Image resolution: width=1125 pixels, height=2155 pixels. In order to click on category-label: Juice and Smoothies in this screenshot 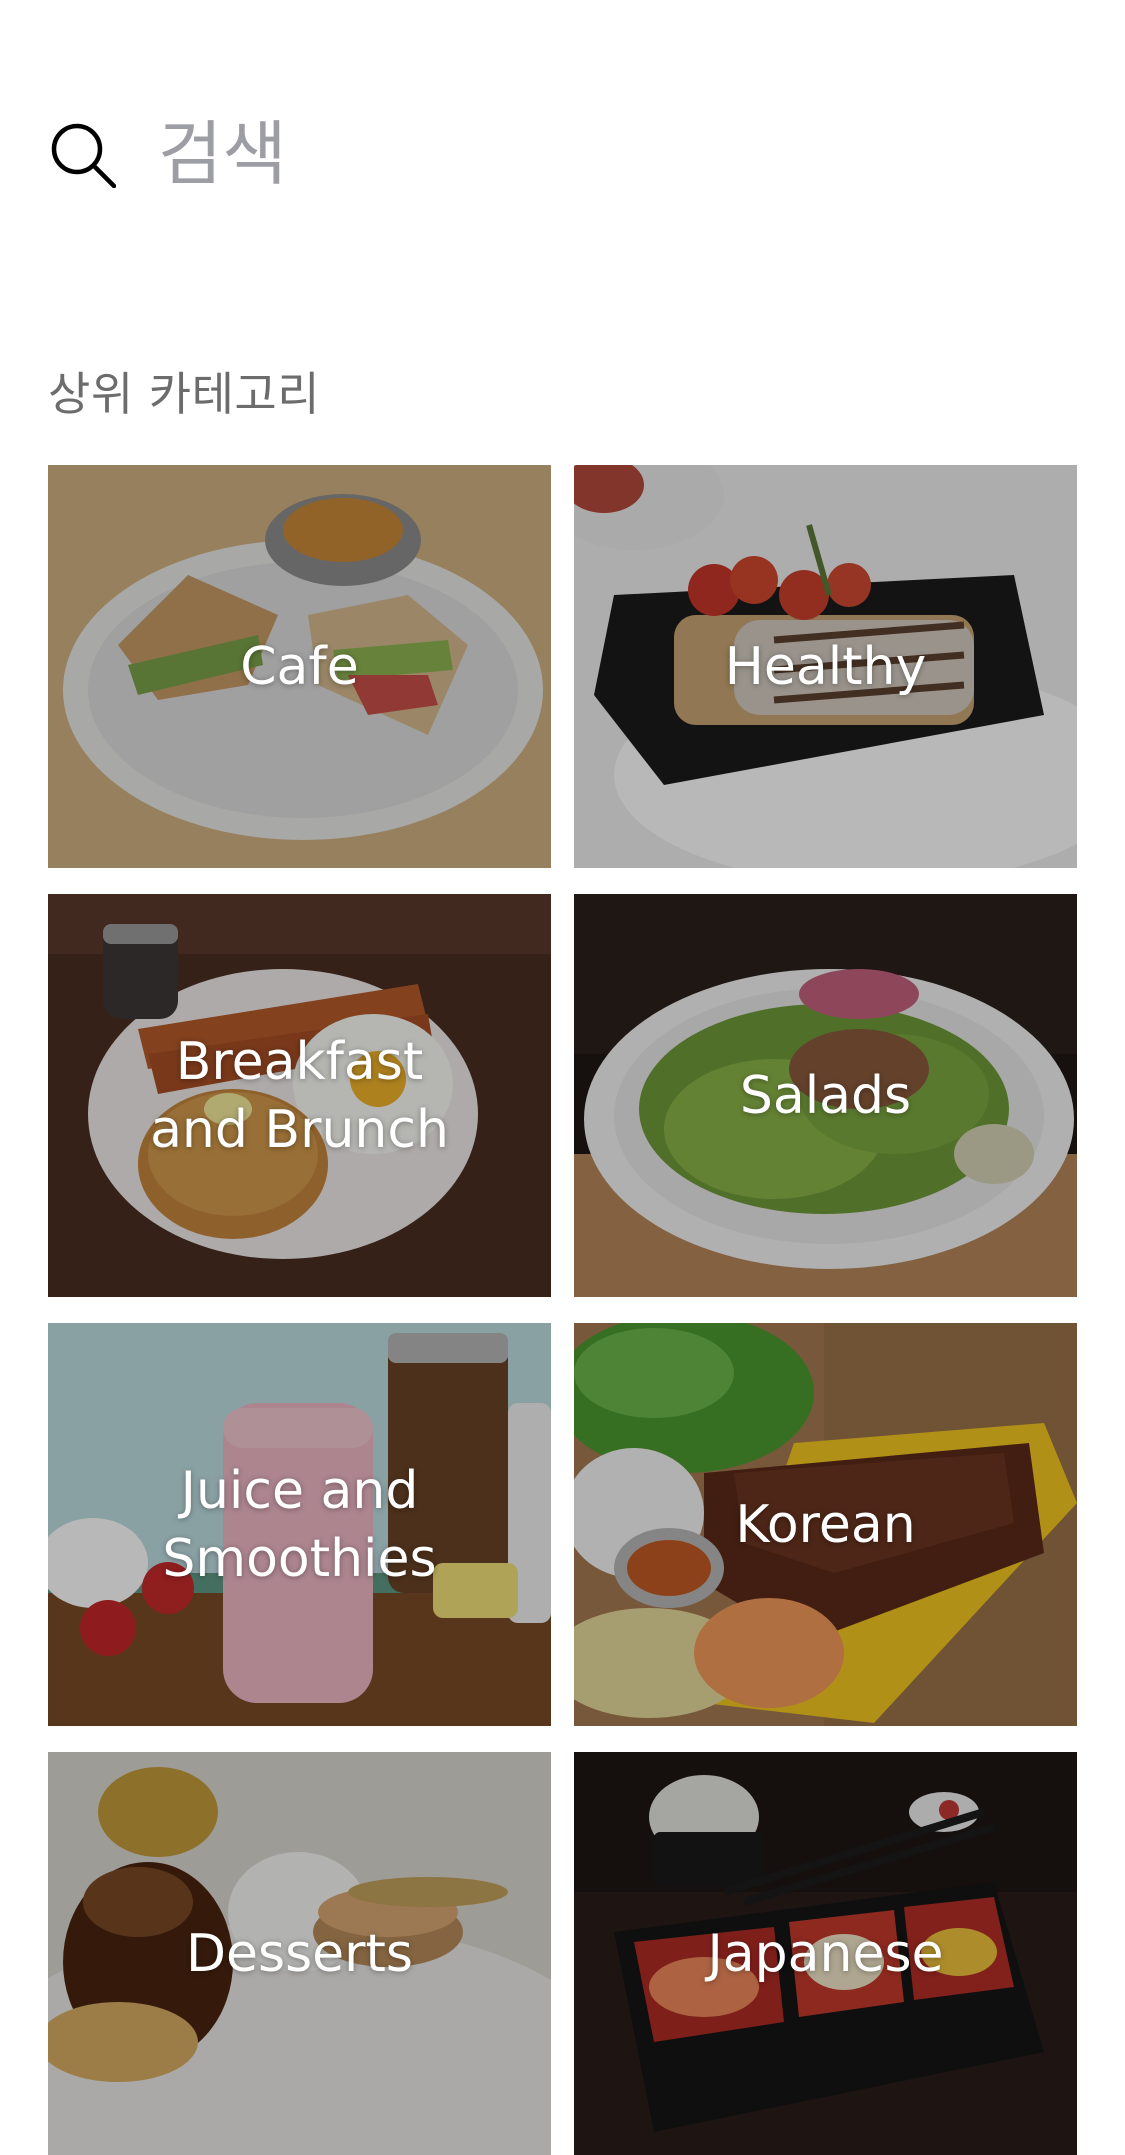, I will do `click(299, 1524)`.